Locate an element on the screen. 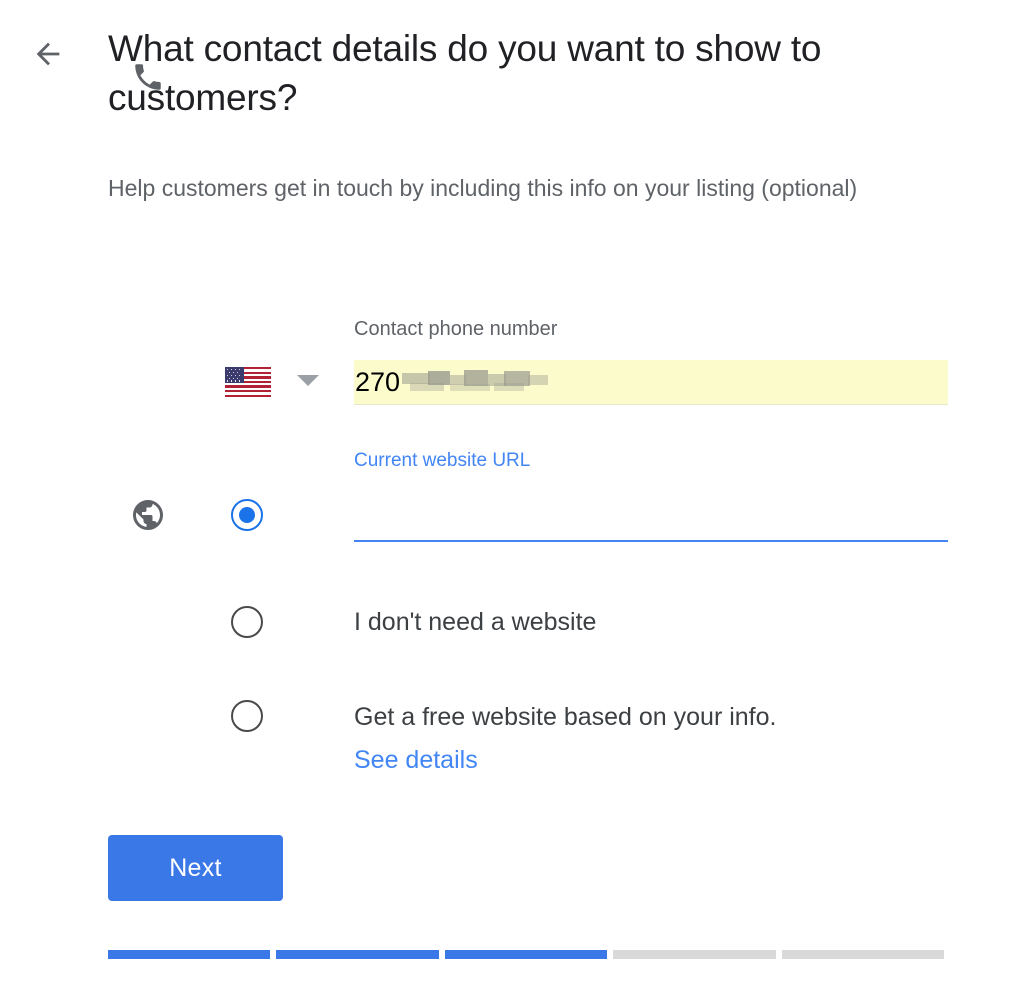 This screenshot has height=1006, width=1024. globe-icon is located at coordinates (148, 515).